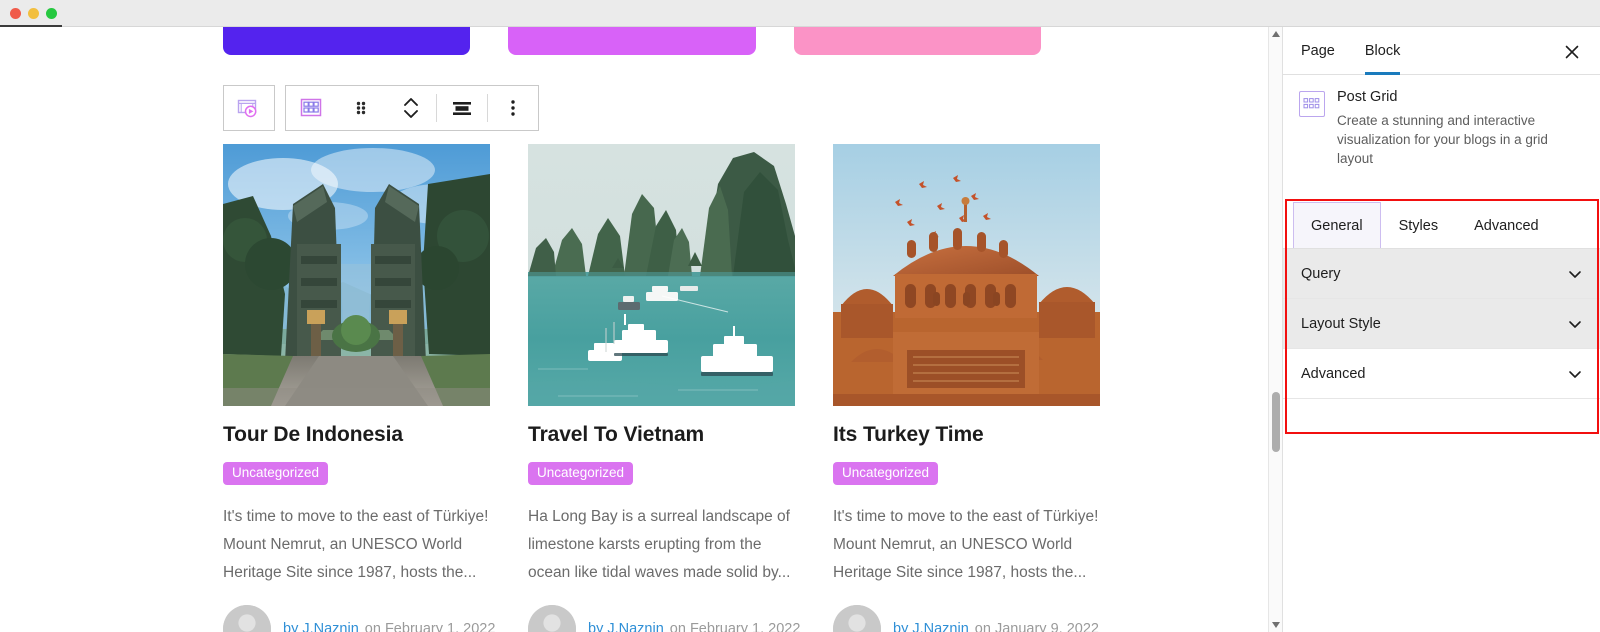 The image size is (1600, 632). Describe the element at coordinates (1382, 51) in the screenshot. I see `sidebar-tab-block: Block` at that location.